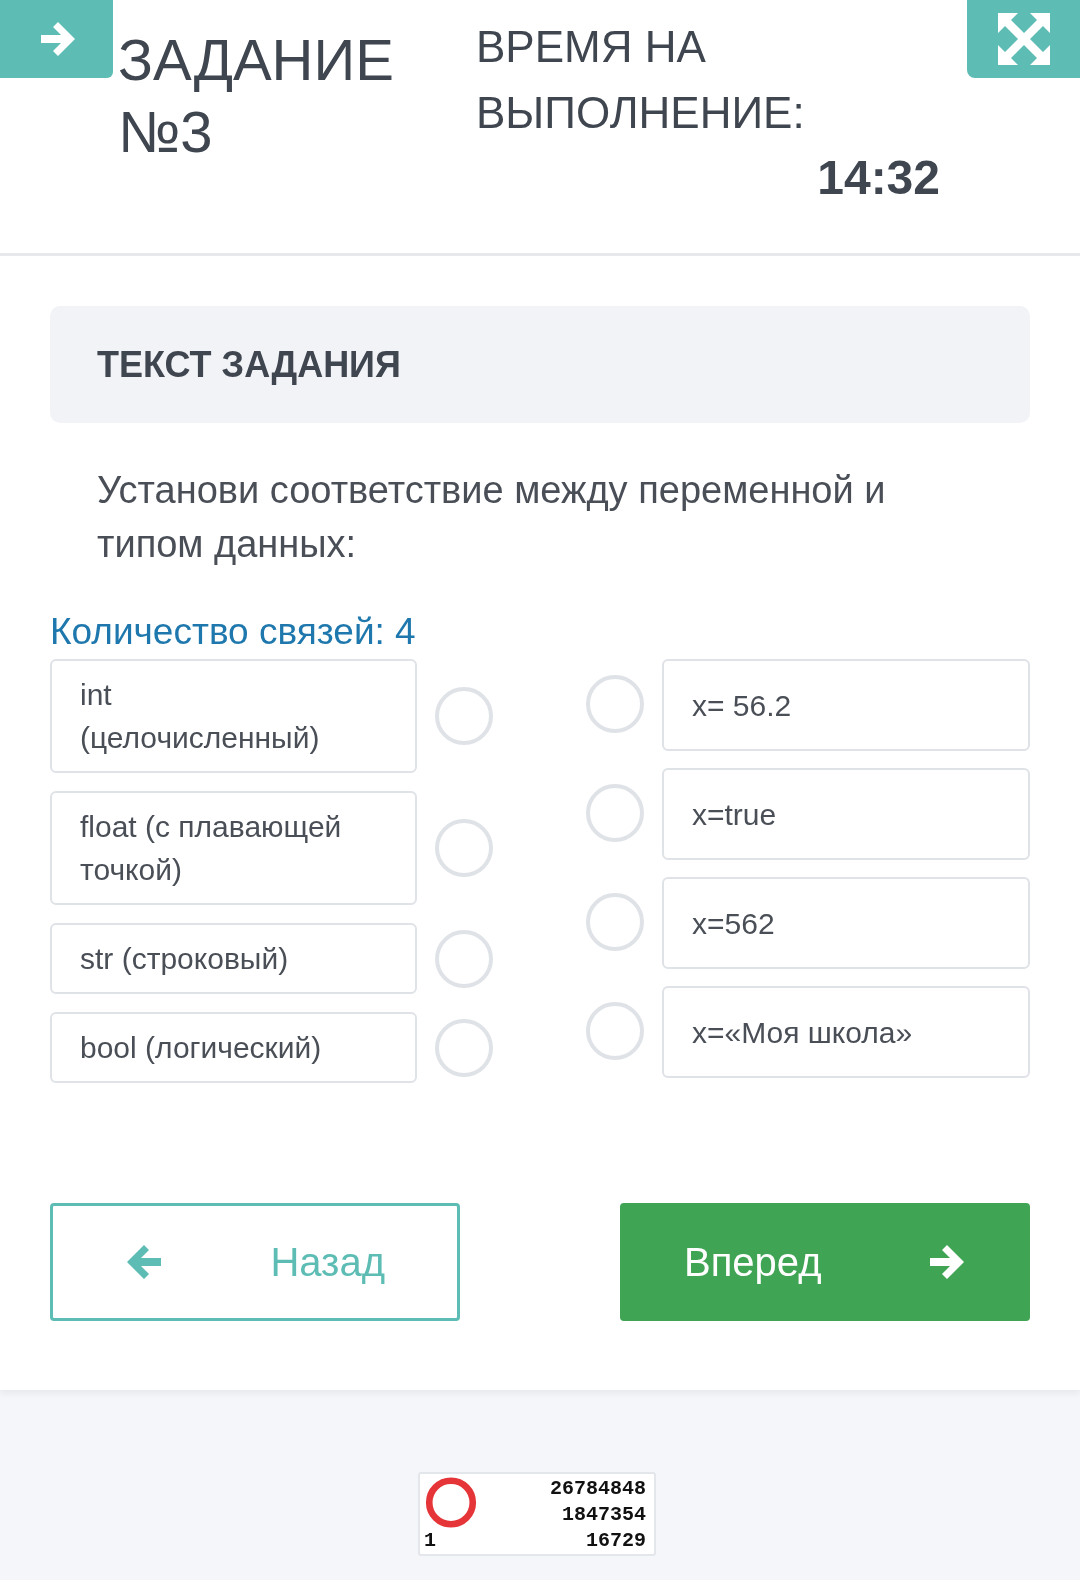 Image resolution: width=1080 pixels, height=1580 pixels. I want to click on type-option: int (целочисленный), so click(233, 716).